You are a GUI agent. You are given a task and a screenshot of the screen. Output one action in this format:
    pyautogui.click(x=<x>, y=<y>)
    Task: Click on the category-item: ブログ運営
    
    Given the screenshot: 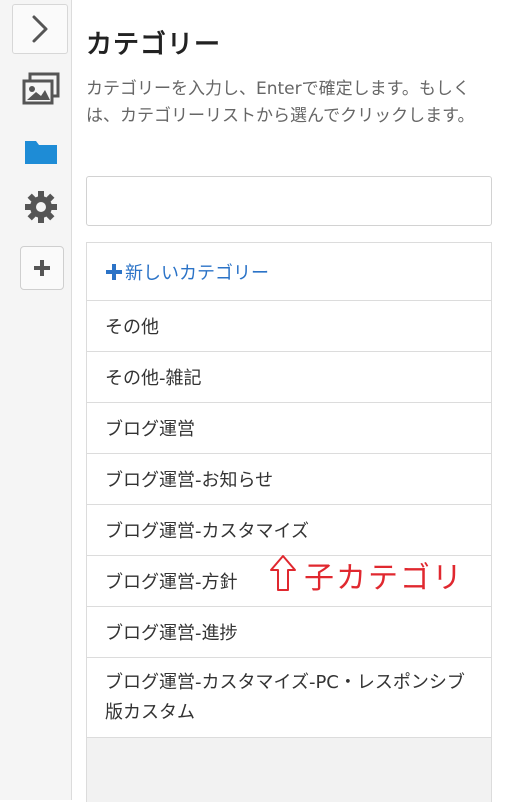 What is the action you would take?
    pyautogui.click(x=289, y=428)
    